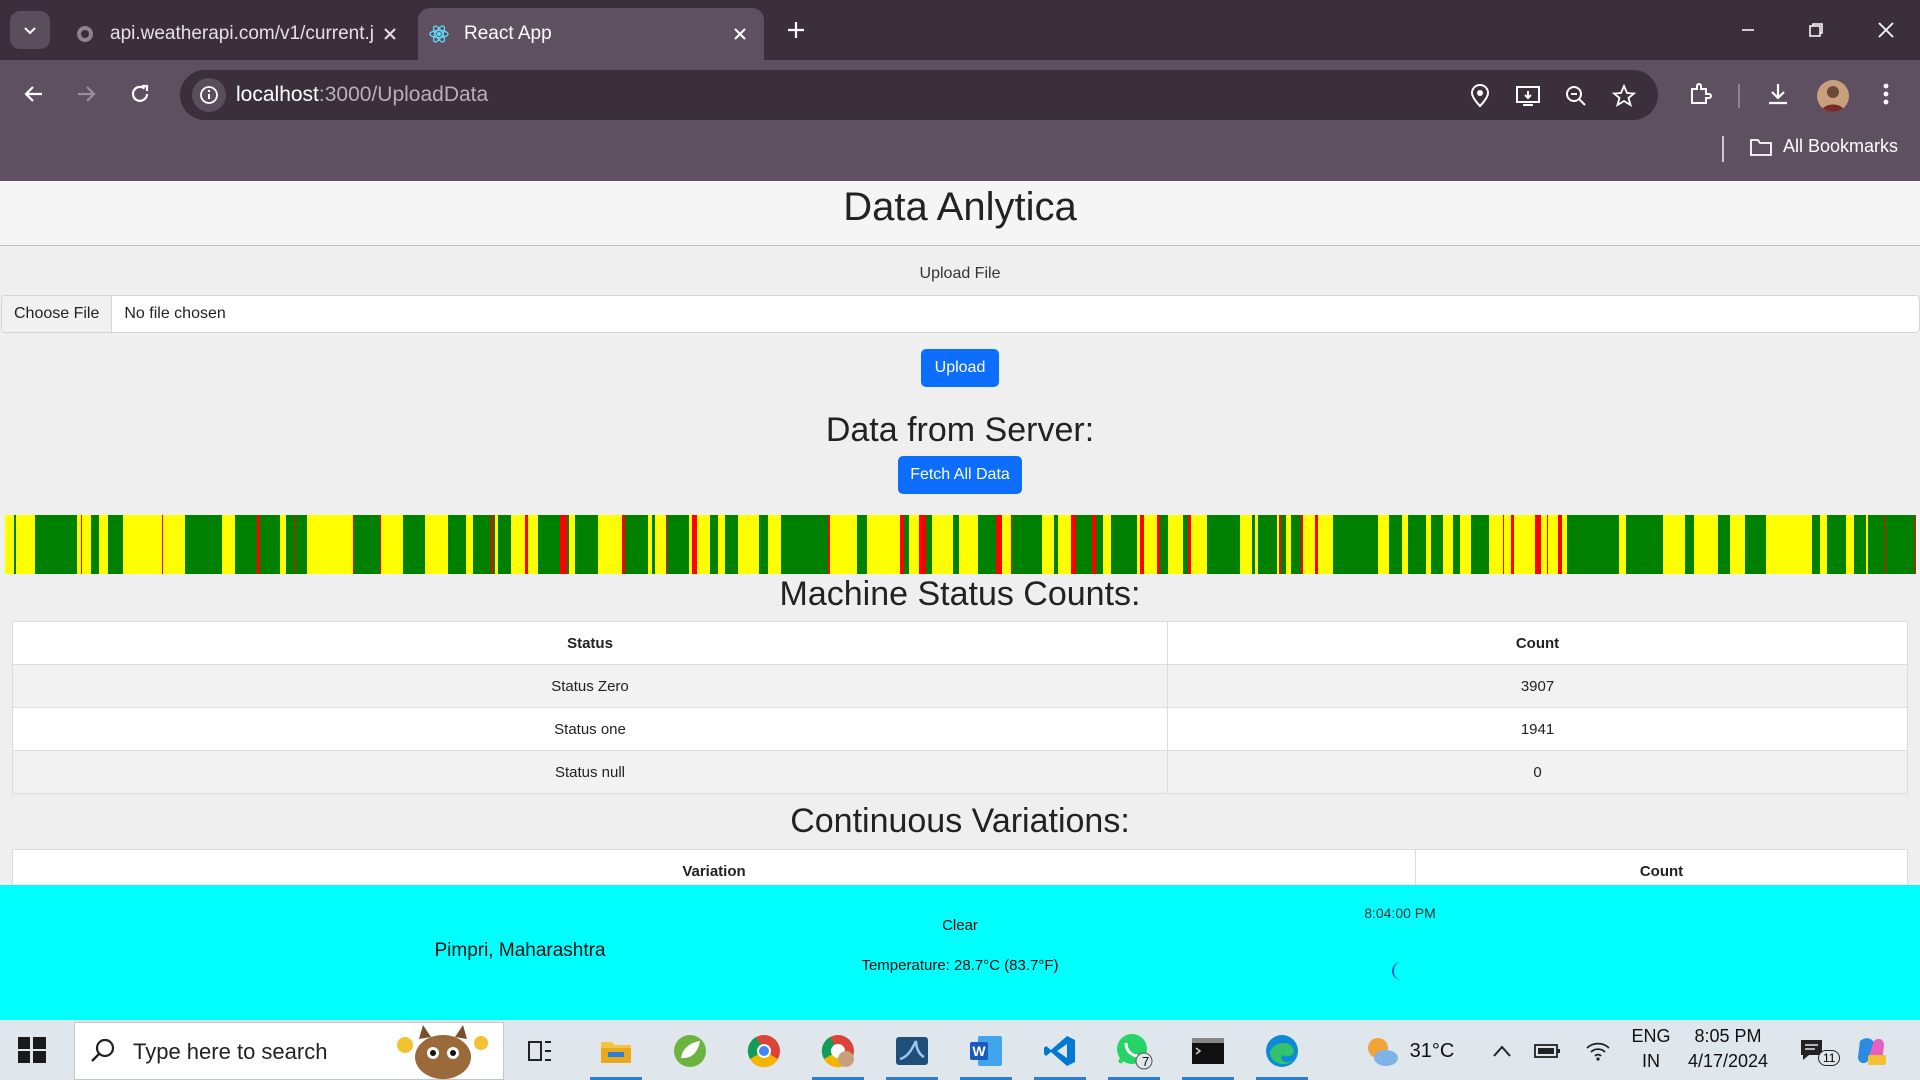  Describe the element at coordinates (912, 1053) in the screenshot. I see `wireshark-icon` at that location.